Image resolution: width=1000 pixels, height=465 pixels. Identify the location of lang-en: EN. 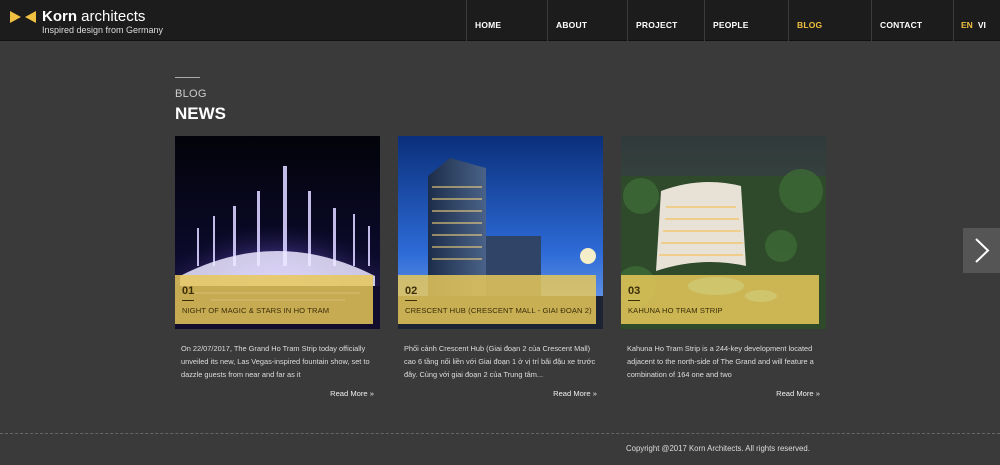
(967, 25).